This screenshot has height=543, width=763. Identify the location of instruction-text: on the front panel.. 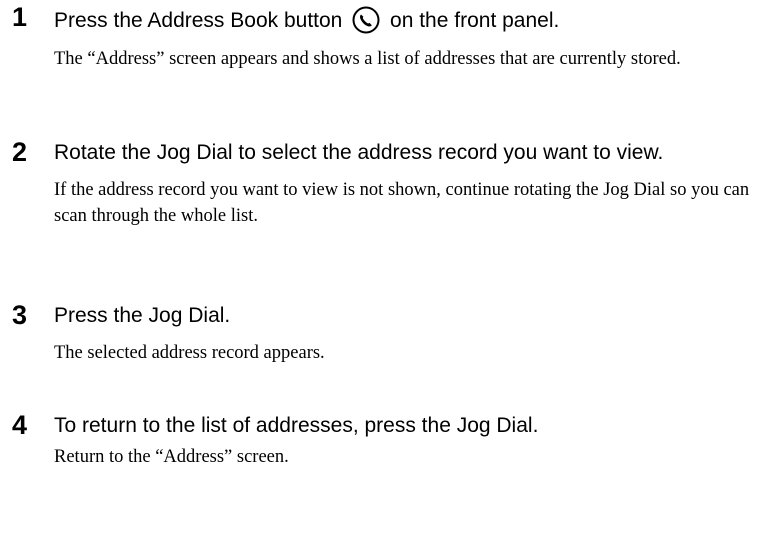
(475, 20).